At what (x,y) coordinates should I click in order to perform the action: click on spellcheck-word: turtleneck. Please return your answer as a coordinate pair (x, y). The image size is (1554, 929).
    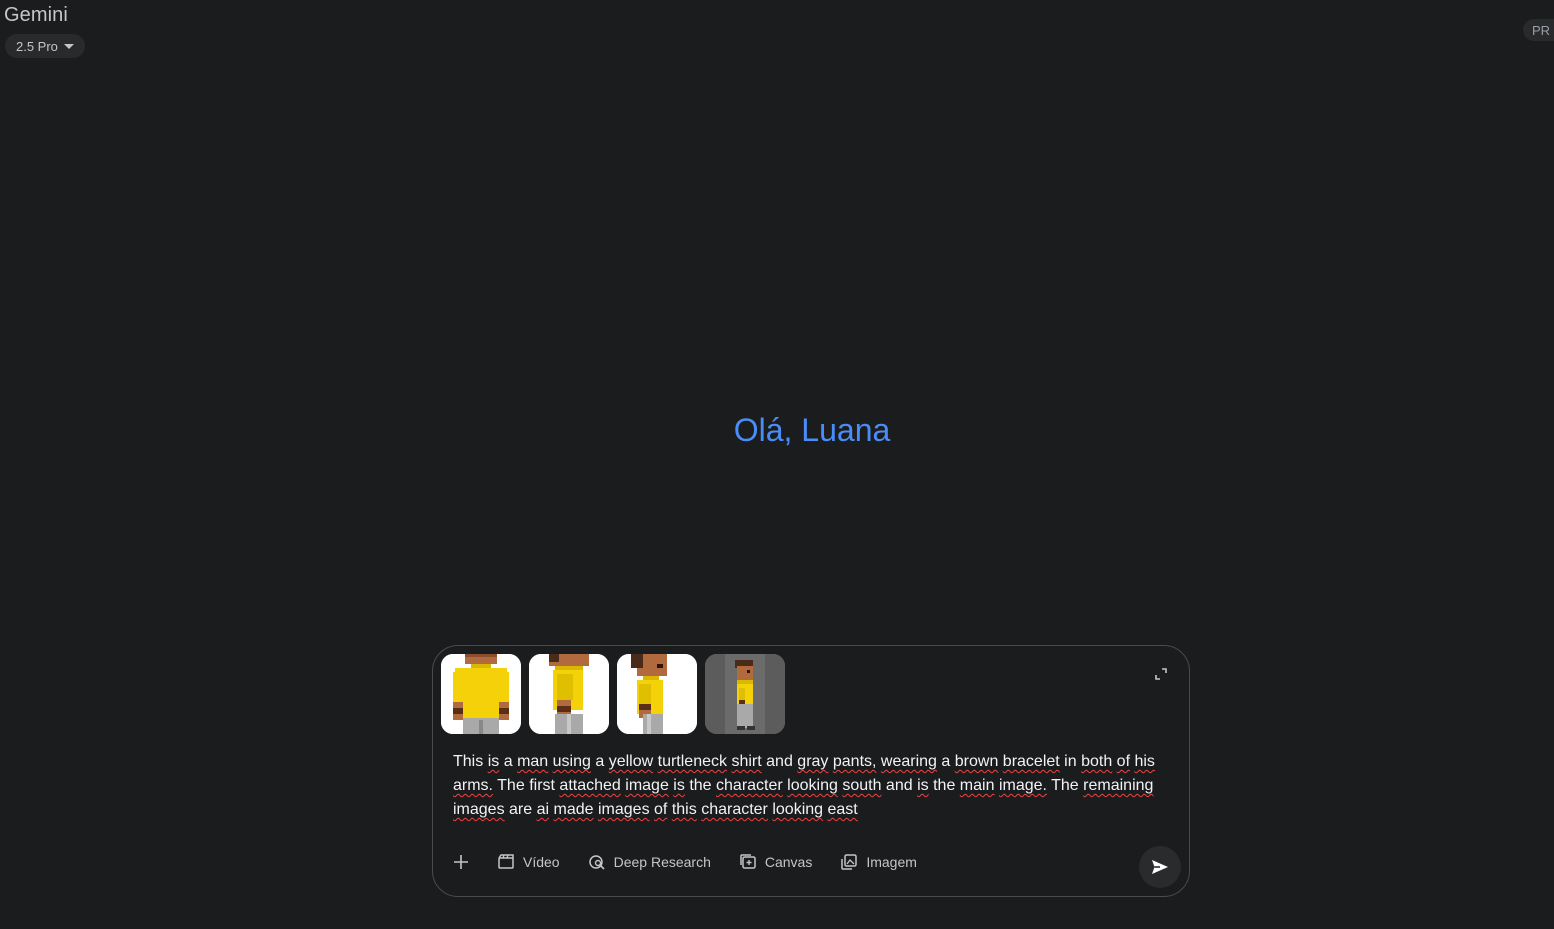
    Looking at the image, I should click on (692, 761).